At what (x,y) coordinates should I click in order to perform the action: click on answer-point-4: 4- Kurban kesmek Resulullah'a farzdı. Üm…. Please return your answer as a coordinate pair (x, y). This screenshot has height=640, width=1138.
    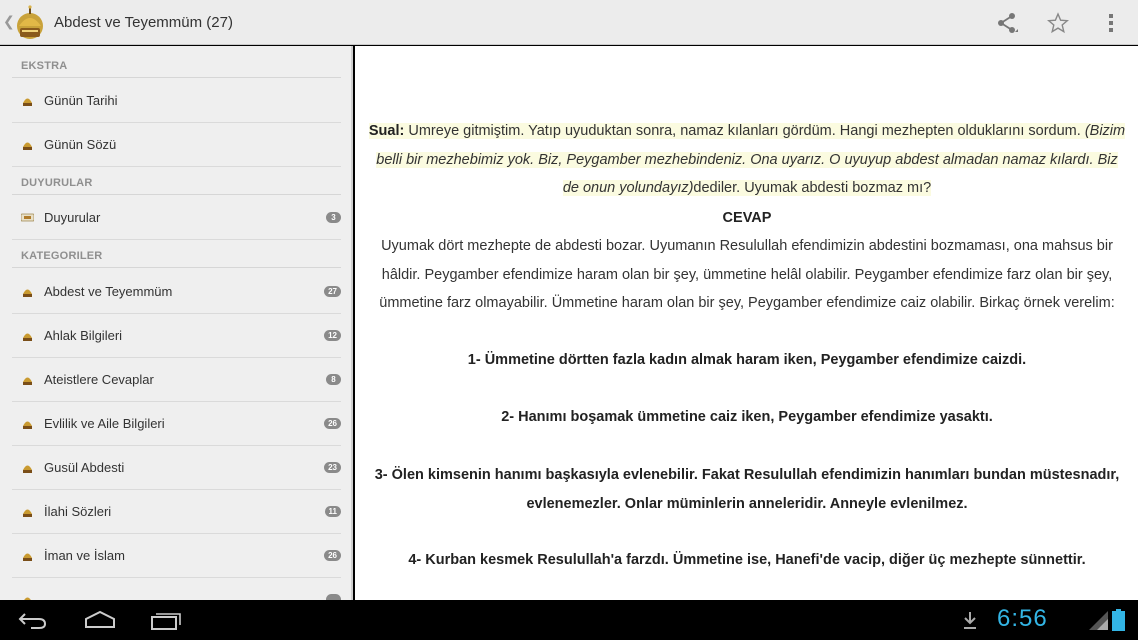
    Looking at the image, I should click on (747, 560).